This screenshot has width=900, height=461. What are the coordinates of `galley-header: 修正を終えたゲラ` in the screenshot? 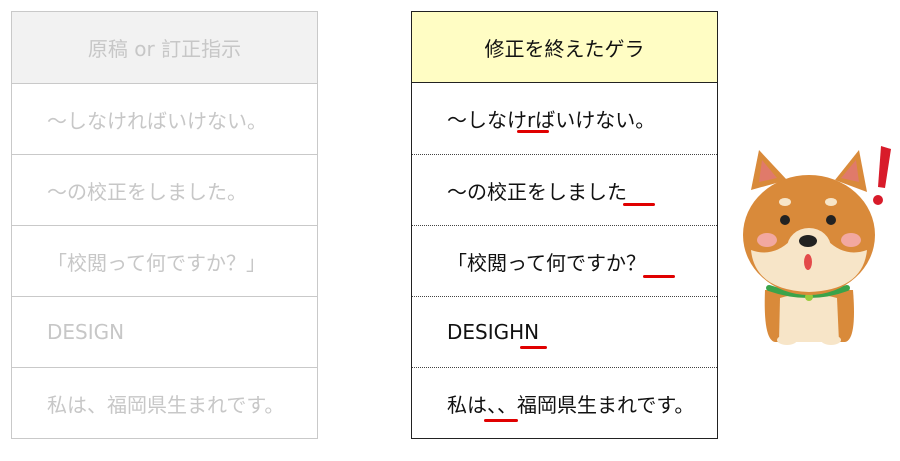 It's located at (564, 47).